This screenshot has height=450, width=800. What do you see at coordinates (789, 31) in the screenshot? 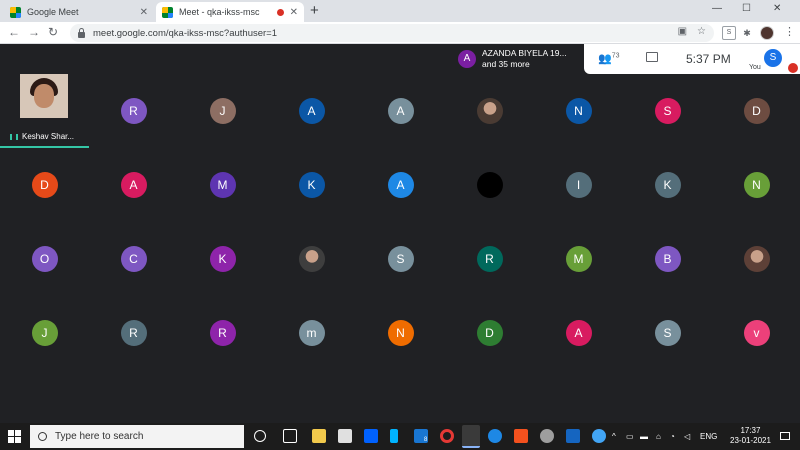
I see `browser-menu-icon: ⋮` at bounding box center [789, 31].